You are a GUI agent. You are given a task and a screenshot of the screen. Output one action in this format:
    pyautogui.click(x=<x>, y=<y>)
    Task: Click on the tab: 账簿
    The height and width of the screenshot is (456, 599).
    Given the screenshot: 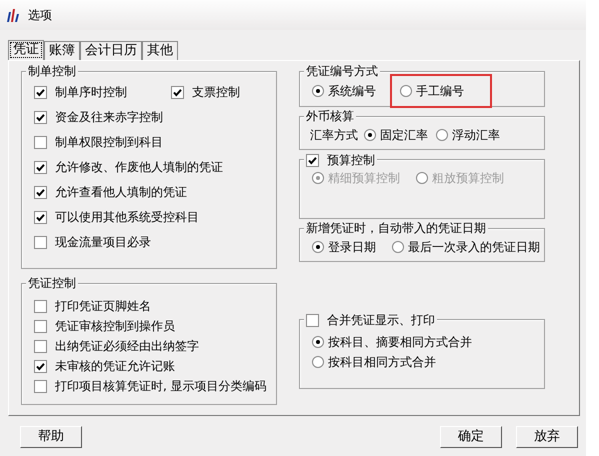 What is the action you would take?
    pyautogui.click(x=62, y=50)
    